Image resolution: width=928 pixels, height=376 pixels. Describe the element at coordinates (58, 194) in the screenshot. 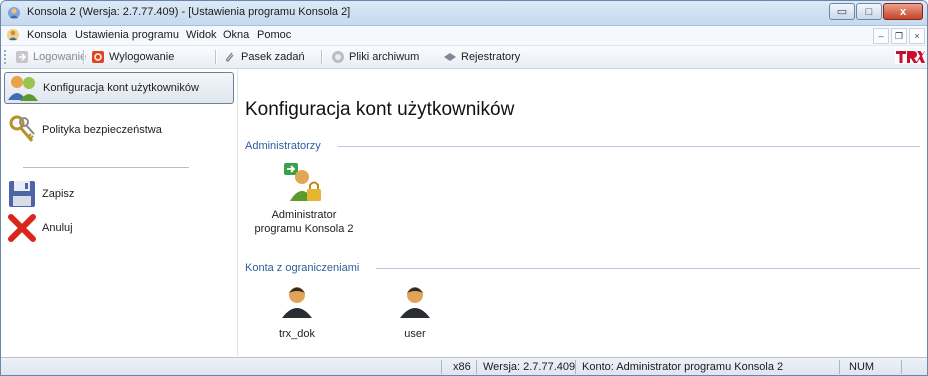

I see `sidebar-item-label: Zapisz` at that location.